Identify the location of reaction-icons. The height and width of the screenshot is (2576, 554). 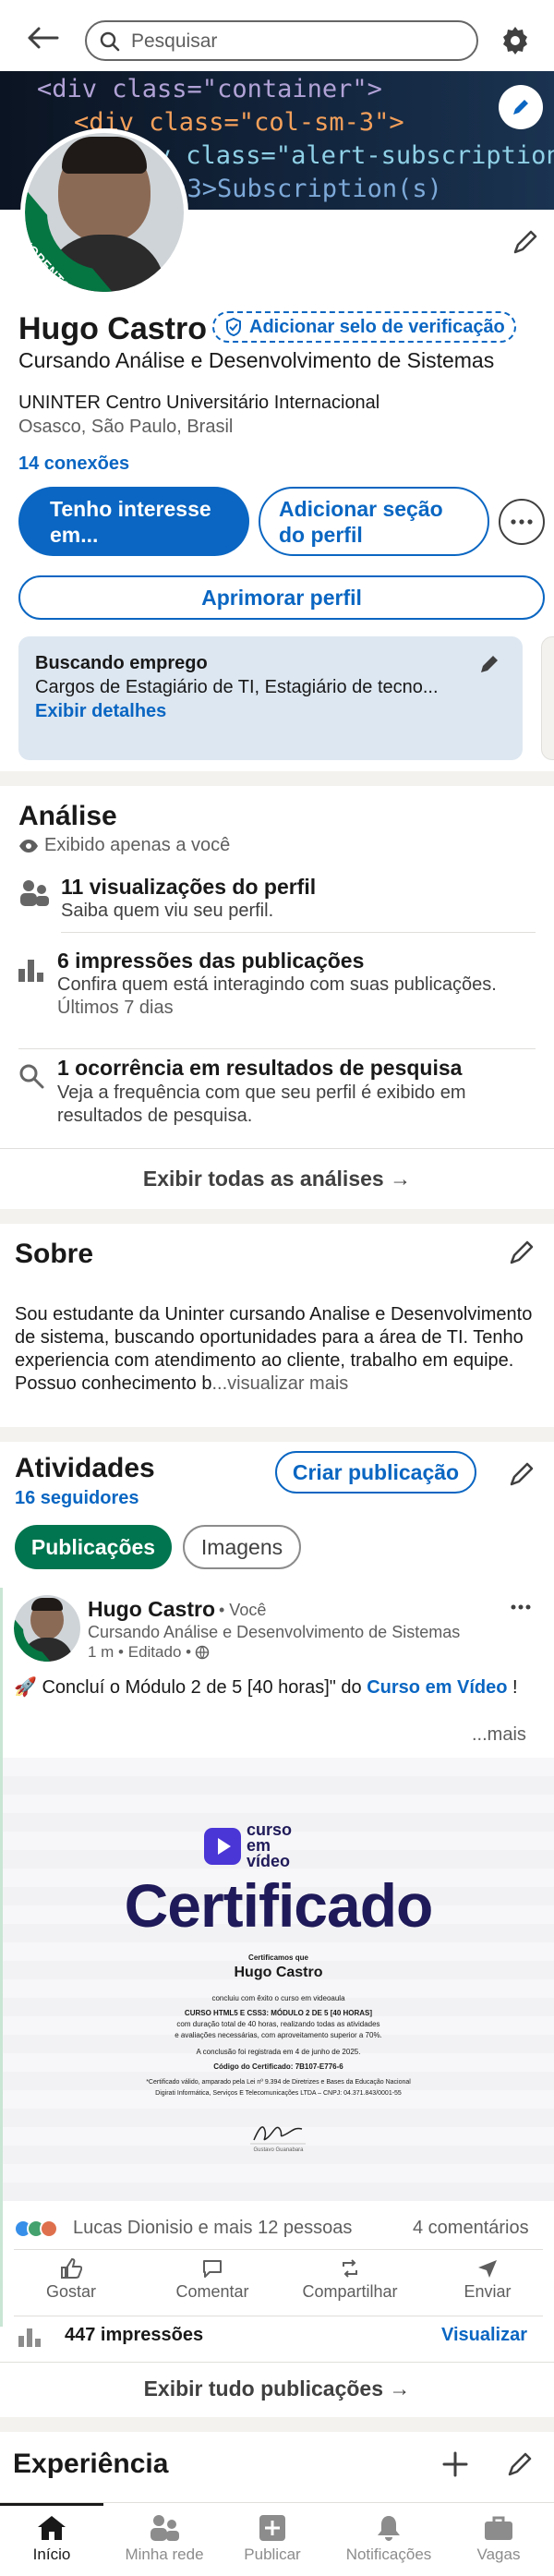
(36, 2228).